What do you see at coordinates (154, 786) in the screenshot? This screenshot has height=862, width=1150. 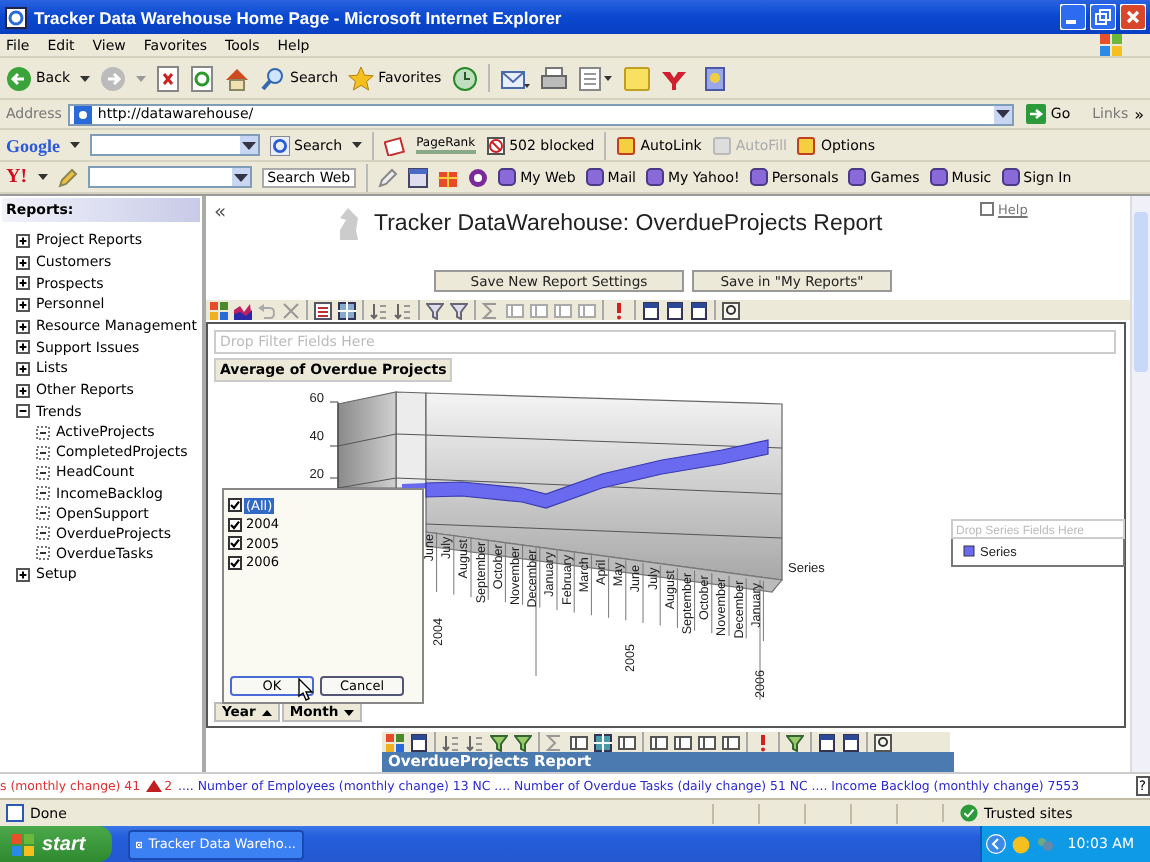 I see `up-triangle-icon` at bounding box center [154, 786].